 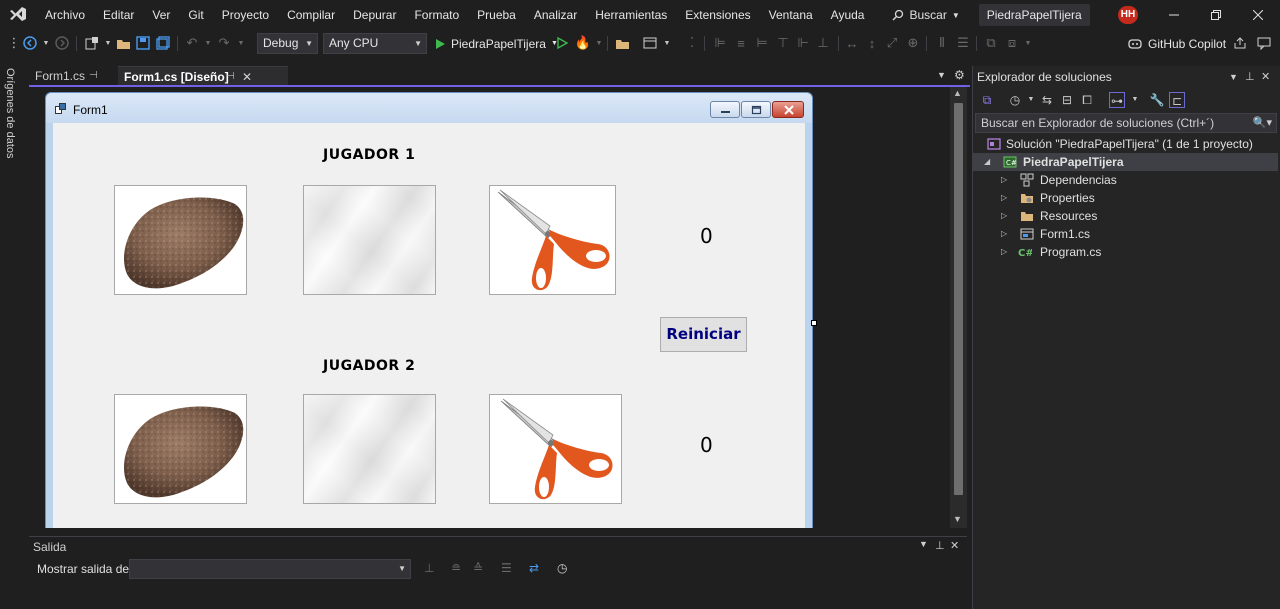 I want to click on make-same-height-icon: ↕, so click(x=872, y=43).